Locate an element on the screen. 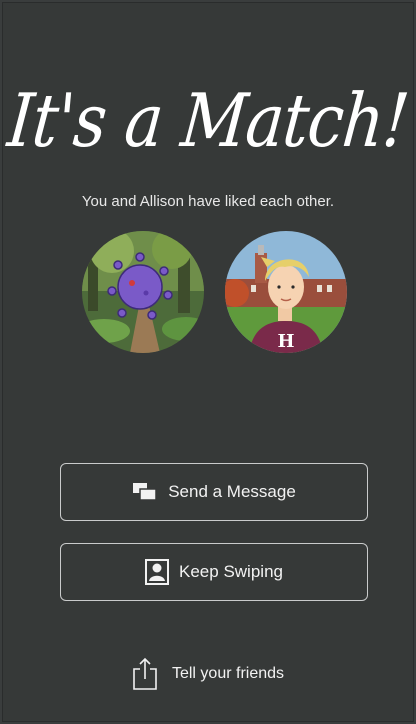 The width and height of the screenshot is (416, 724). keep-swiping-label: Keep Swiping is located at coordinates (231, 571).